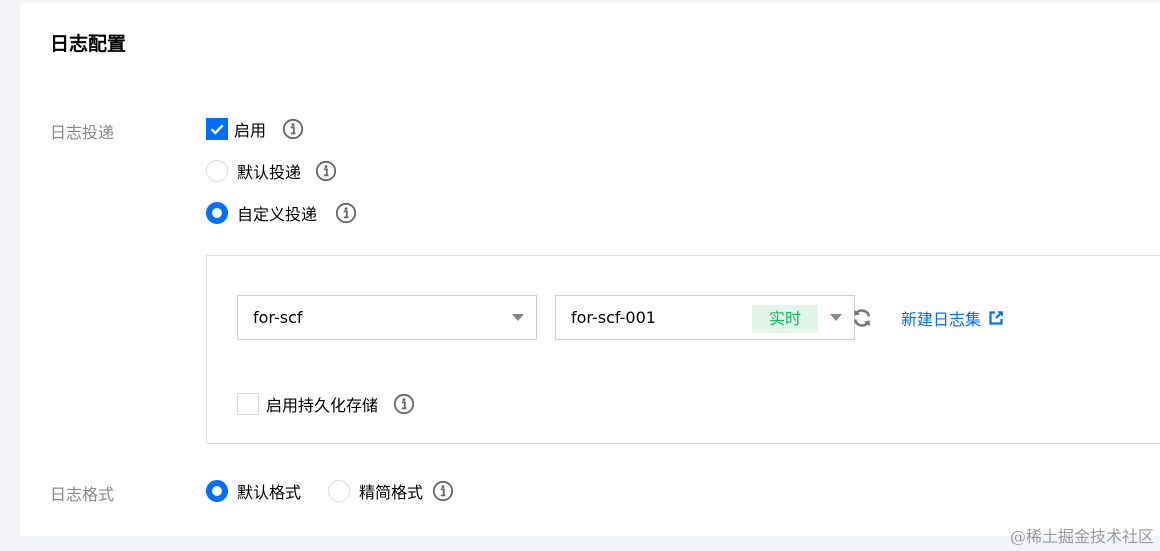  Describe the element at coordinates (248, 404) in the screenshot. I see `persistent-storage-checkbox` at that location.